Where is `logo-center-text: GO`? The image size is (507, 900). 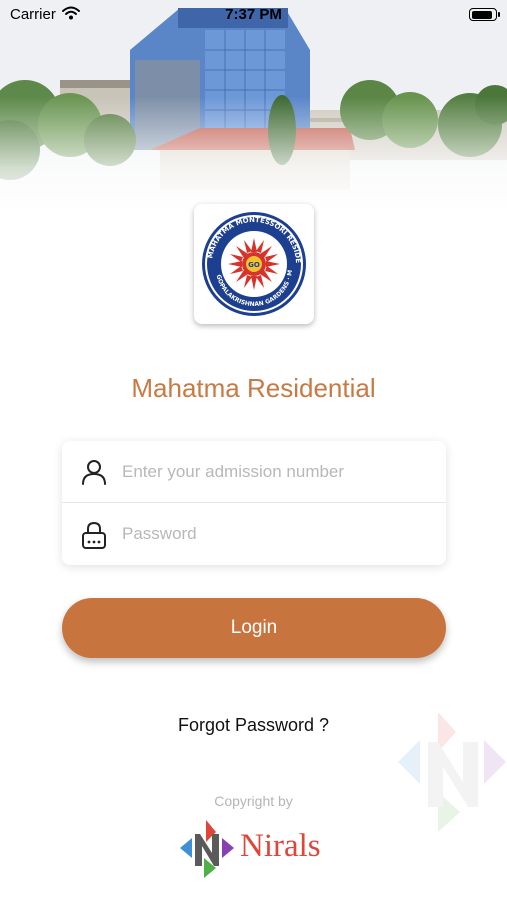 logo-center-text: GO is located at coordinates (254, 265).